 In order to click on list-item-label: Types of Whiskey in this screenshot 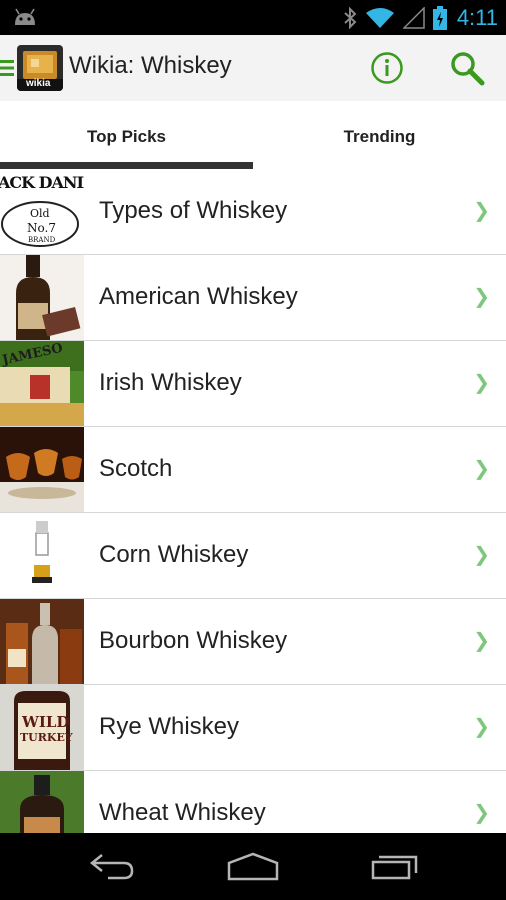, I will do `click(193, 210)`.